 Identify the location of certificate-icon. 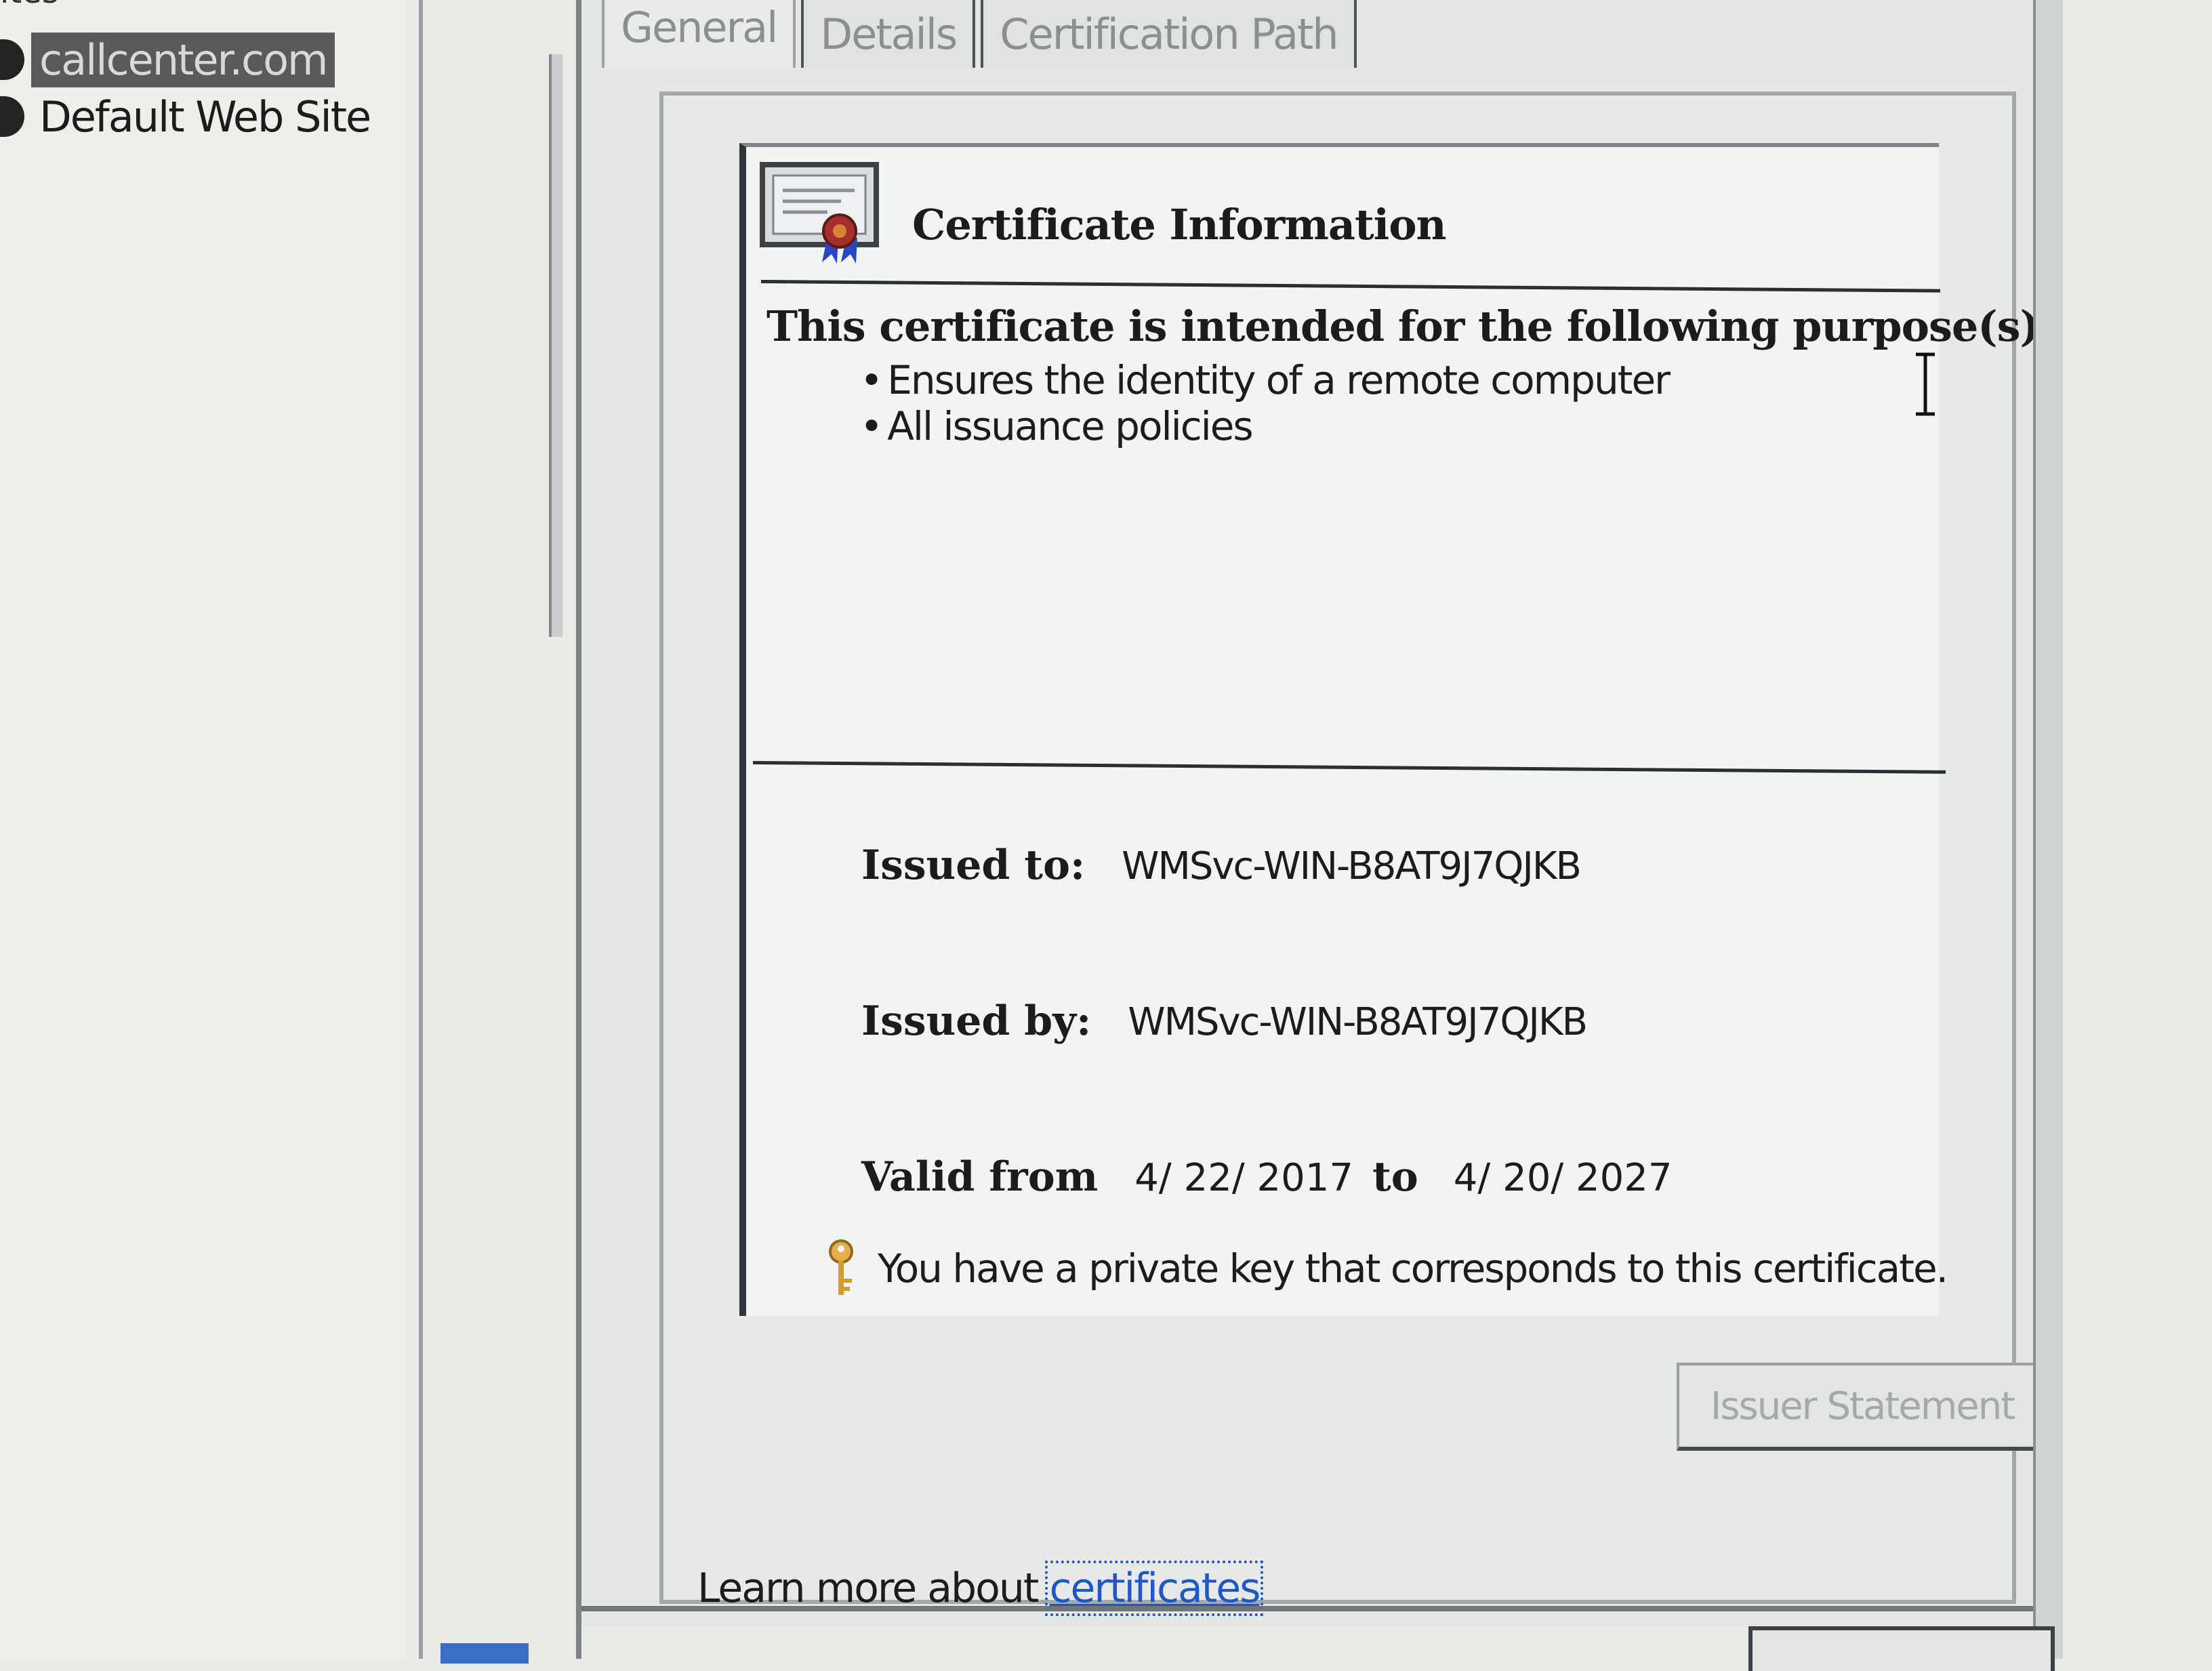
(819, 213).